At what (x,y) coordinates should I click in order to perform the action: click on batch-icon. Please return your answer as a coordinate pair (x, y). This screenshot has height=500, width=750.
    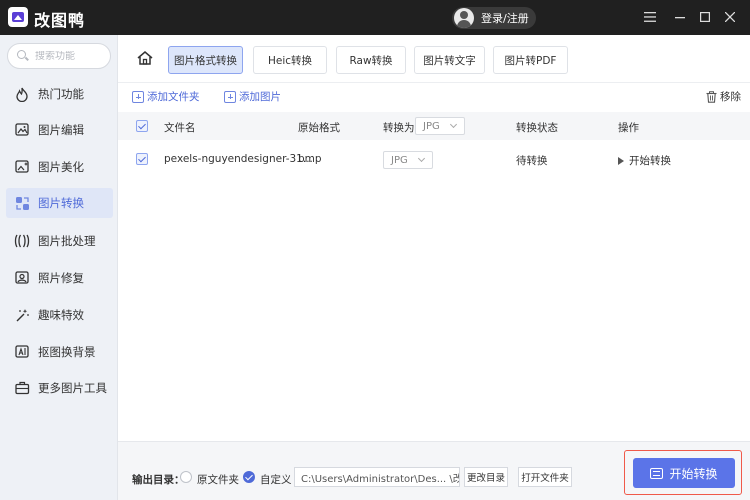
    Looking at the image, I should click on (22, 241).